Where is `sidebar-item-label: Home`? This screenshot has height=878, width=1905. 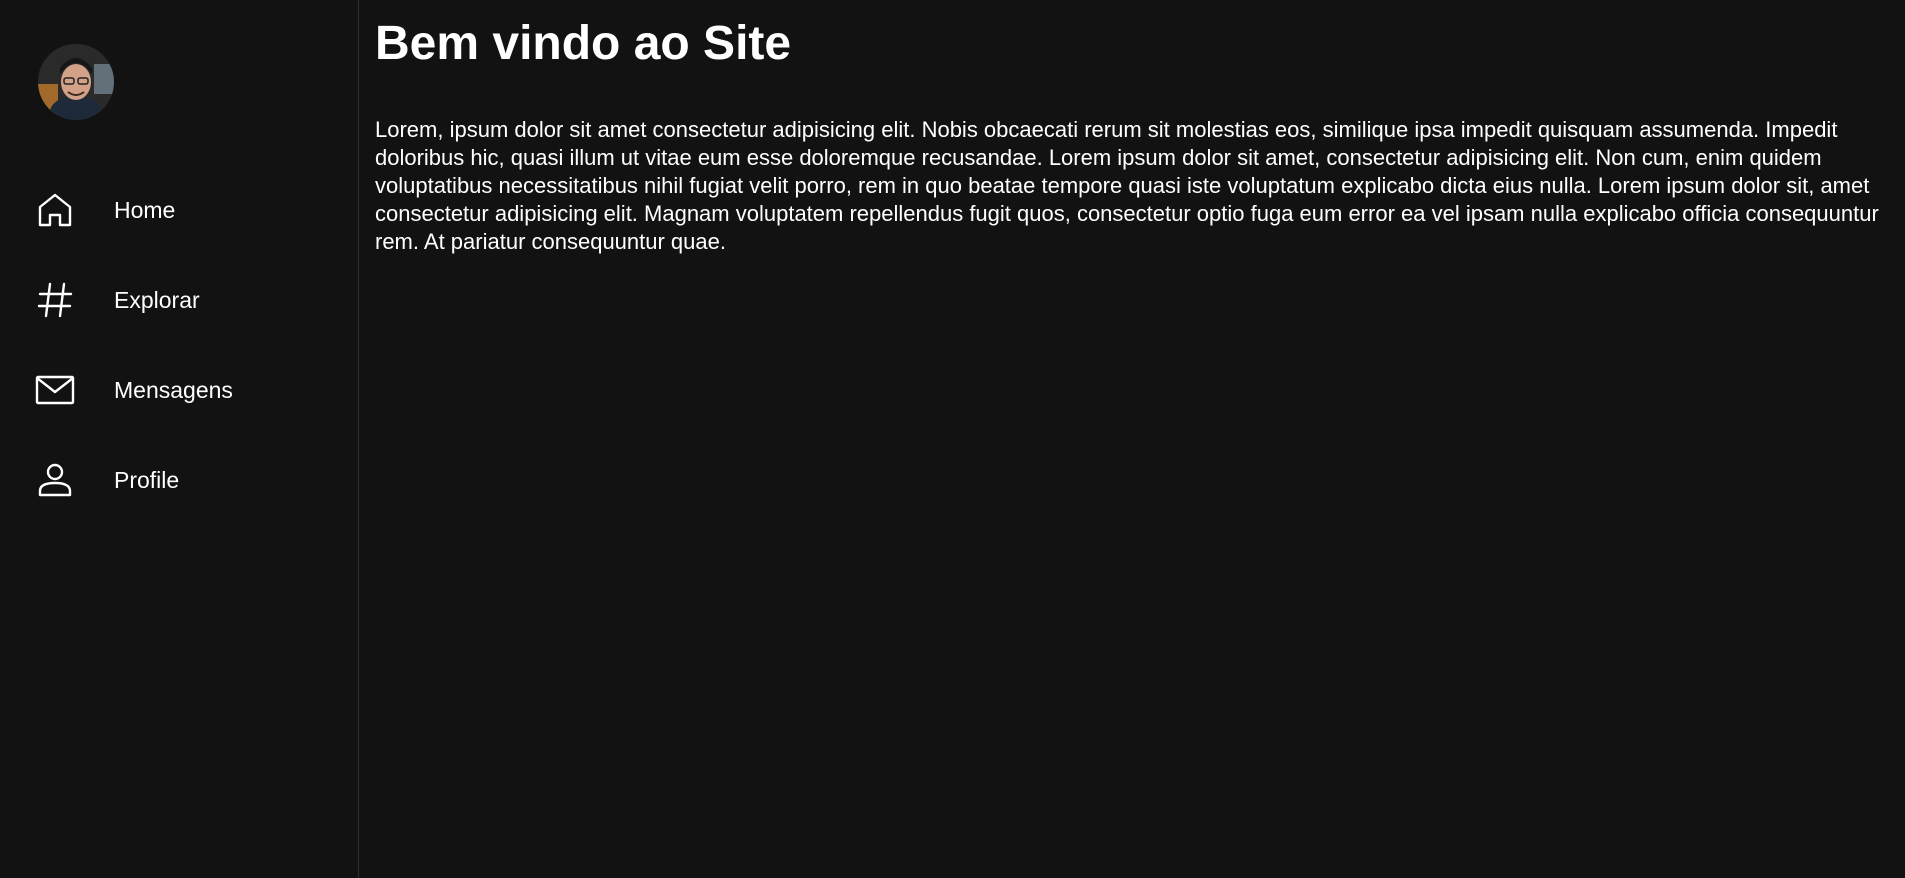
sidebar-item-label: Home is located at coordinates (145, 209).